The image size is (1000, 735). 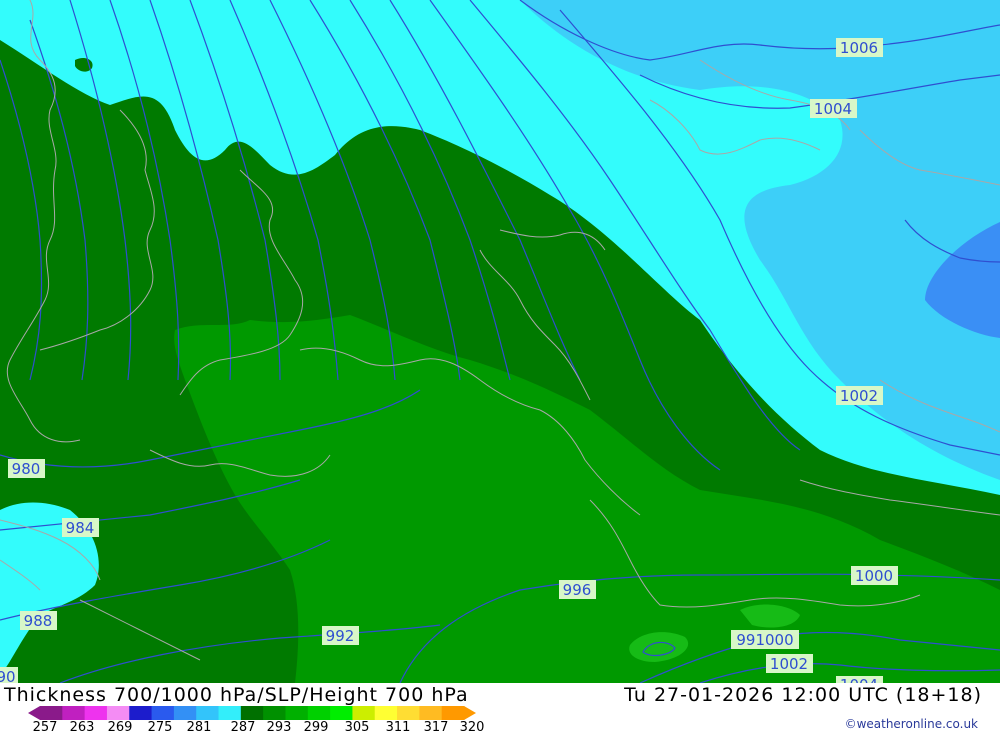 I want to click on isobar-label-1006: 1006, so click(x=859, y=47).